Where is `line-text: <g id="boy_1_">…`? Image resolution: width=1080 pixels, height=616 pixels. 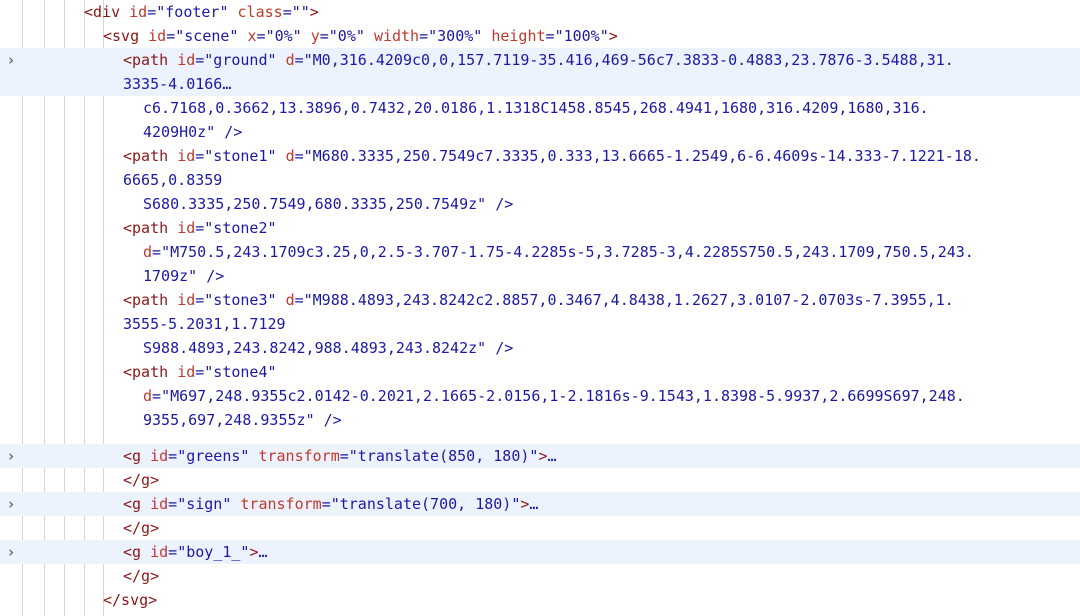
line-text: <g id="boy_1_">… is located at coordinates (195, 552).